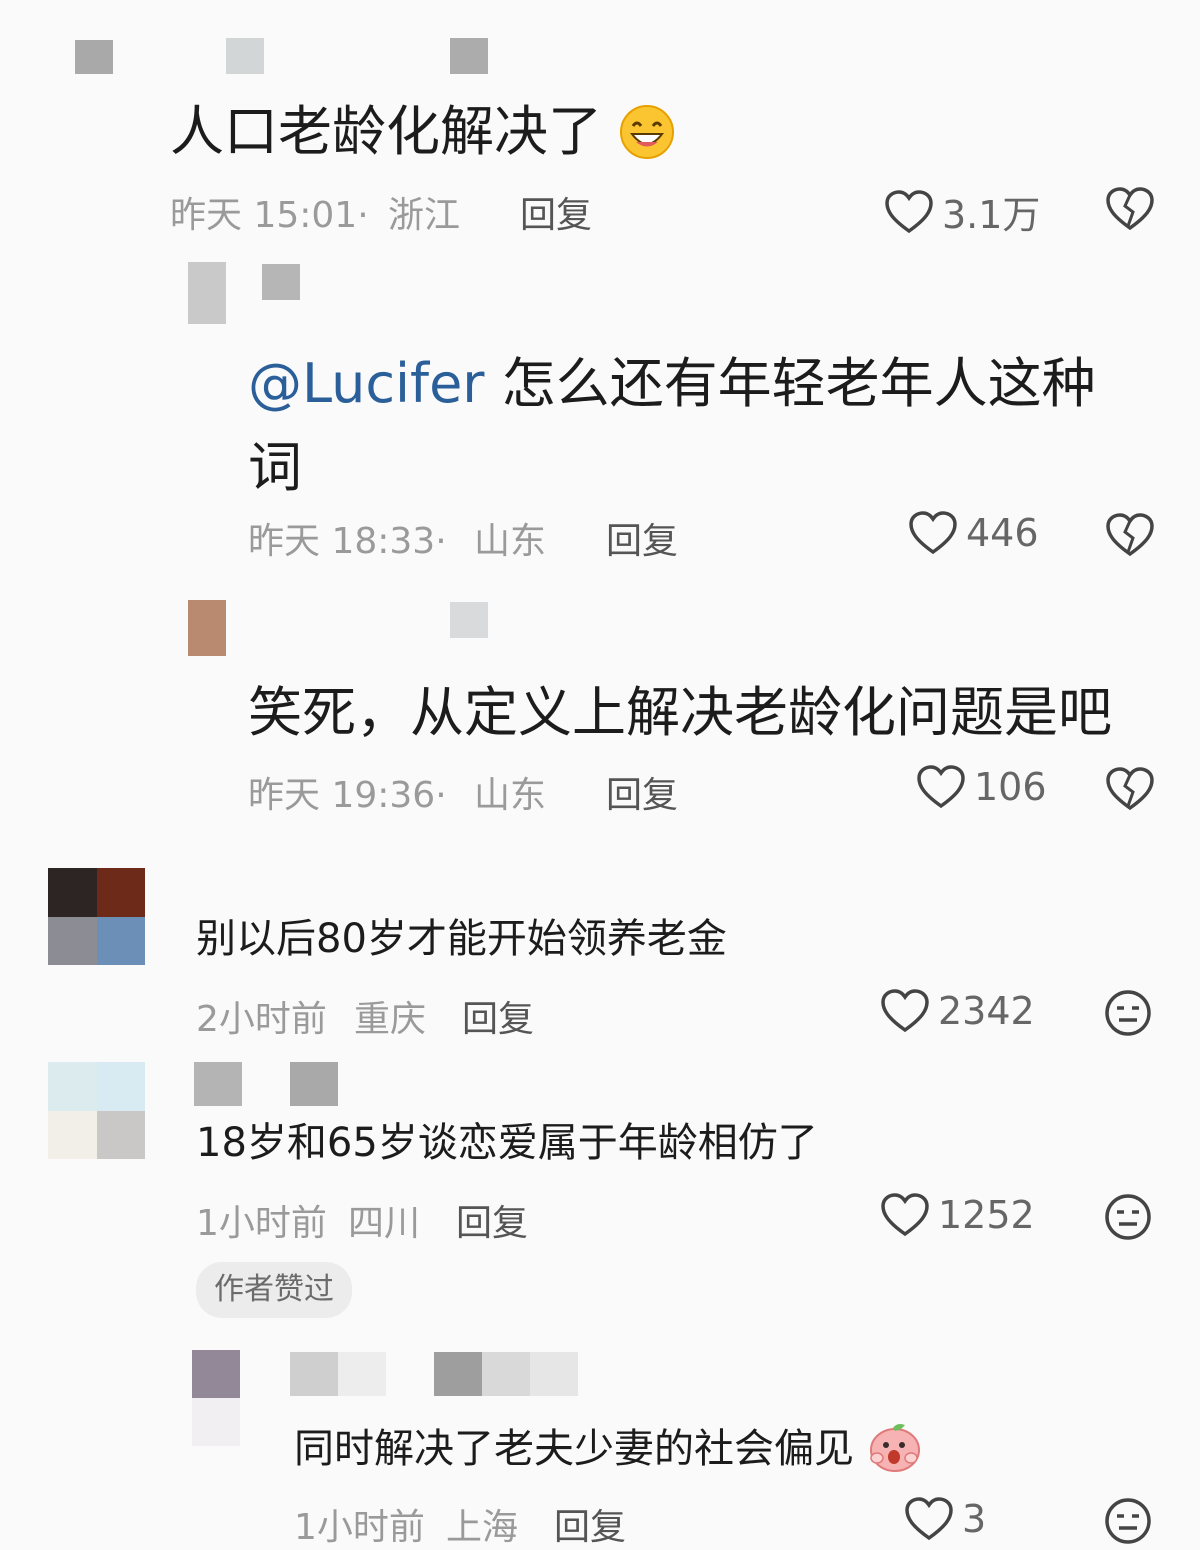 This screenshot has height=1550, width=1200. Describe the element at coordinates (986, 1215) in the screenshot. I see `like-count: 1252` at that location.